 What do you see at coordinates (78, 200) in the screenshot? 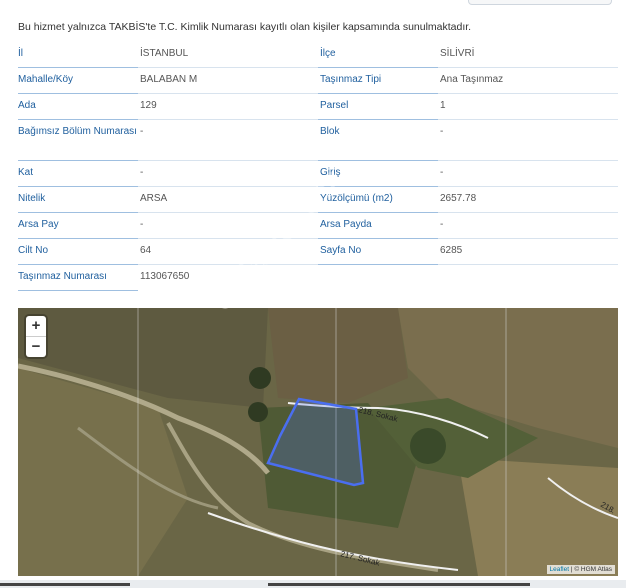
I see `label-nitelik: Nitelik` at bounding box center [78, 200].